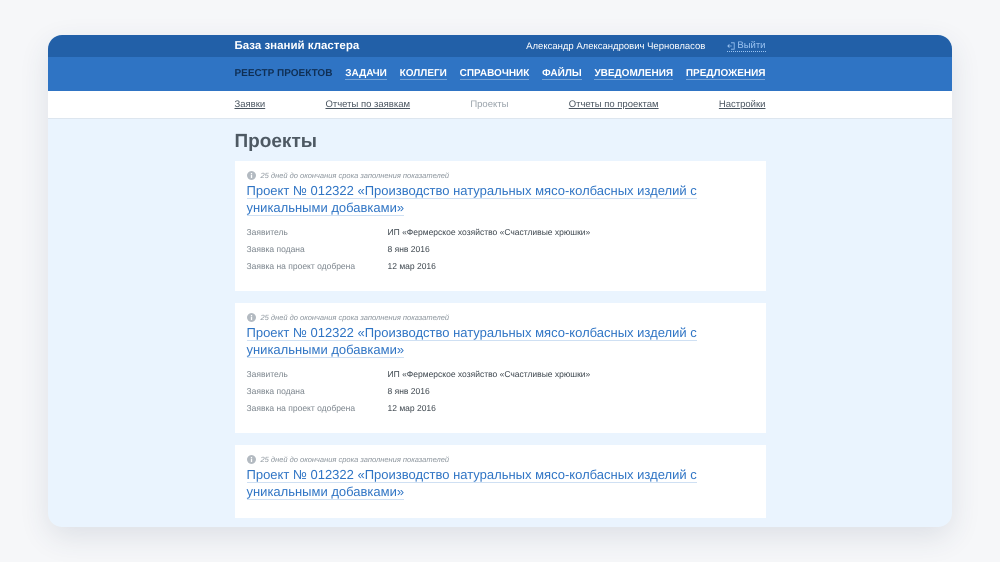 Image resolution: width=1000 pixels, height=562 pixels. Describe the element at coordinates (250, 104) in the screenshot. I see `subnav-link: Заявки` at that location.